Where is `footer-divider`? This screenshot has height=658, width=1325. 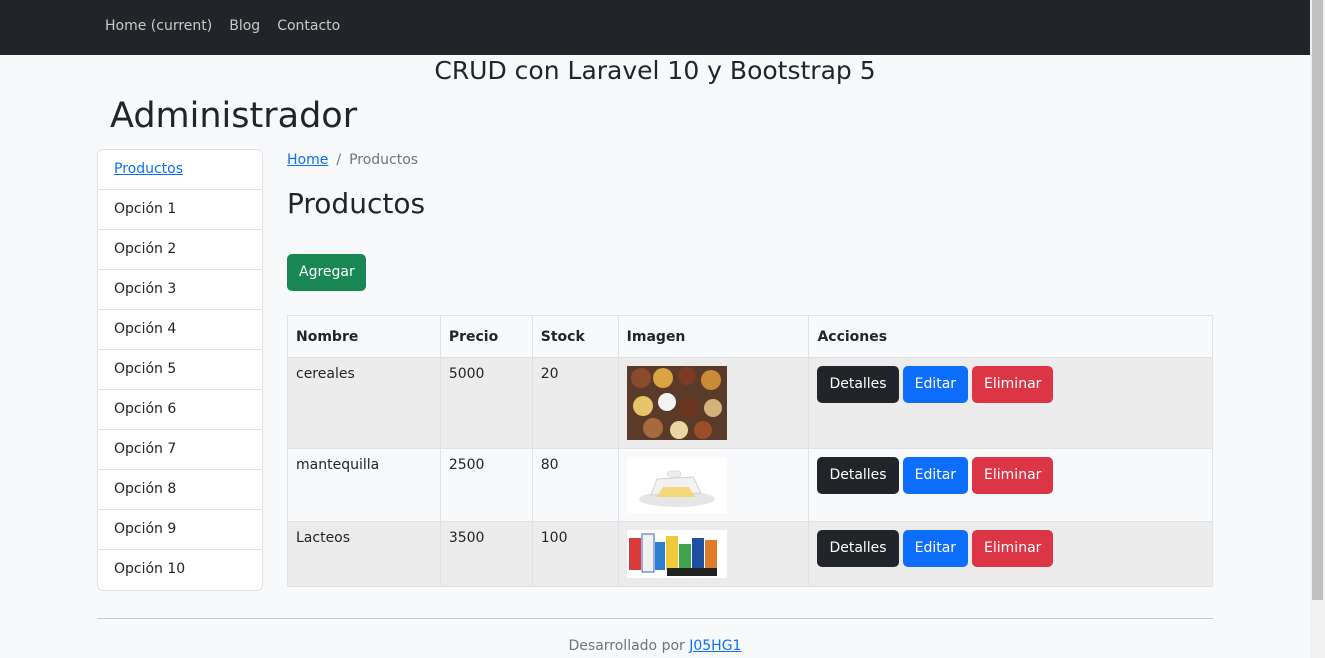
footer-divider is located at coordinates (655, 618).